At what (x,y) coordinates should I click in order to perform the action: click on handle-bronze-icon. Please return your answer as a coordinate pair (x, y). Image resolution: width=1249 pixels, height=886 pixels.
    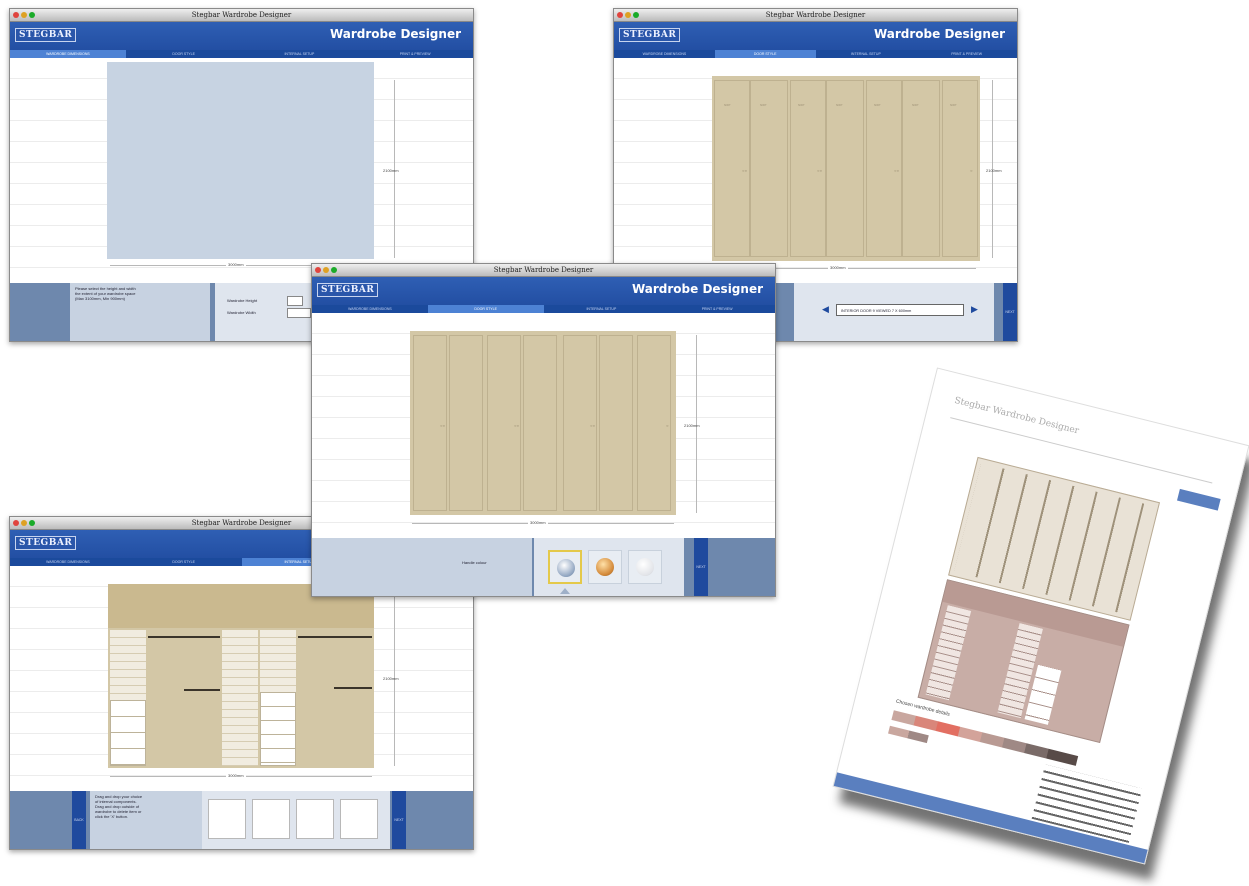
    Looking at the image, I should click on (605, 567).